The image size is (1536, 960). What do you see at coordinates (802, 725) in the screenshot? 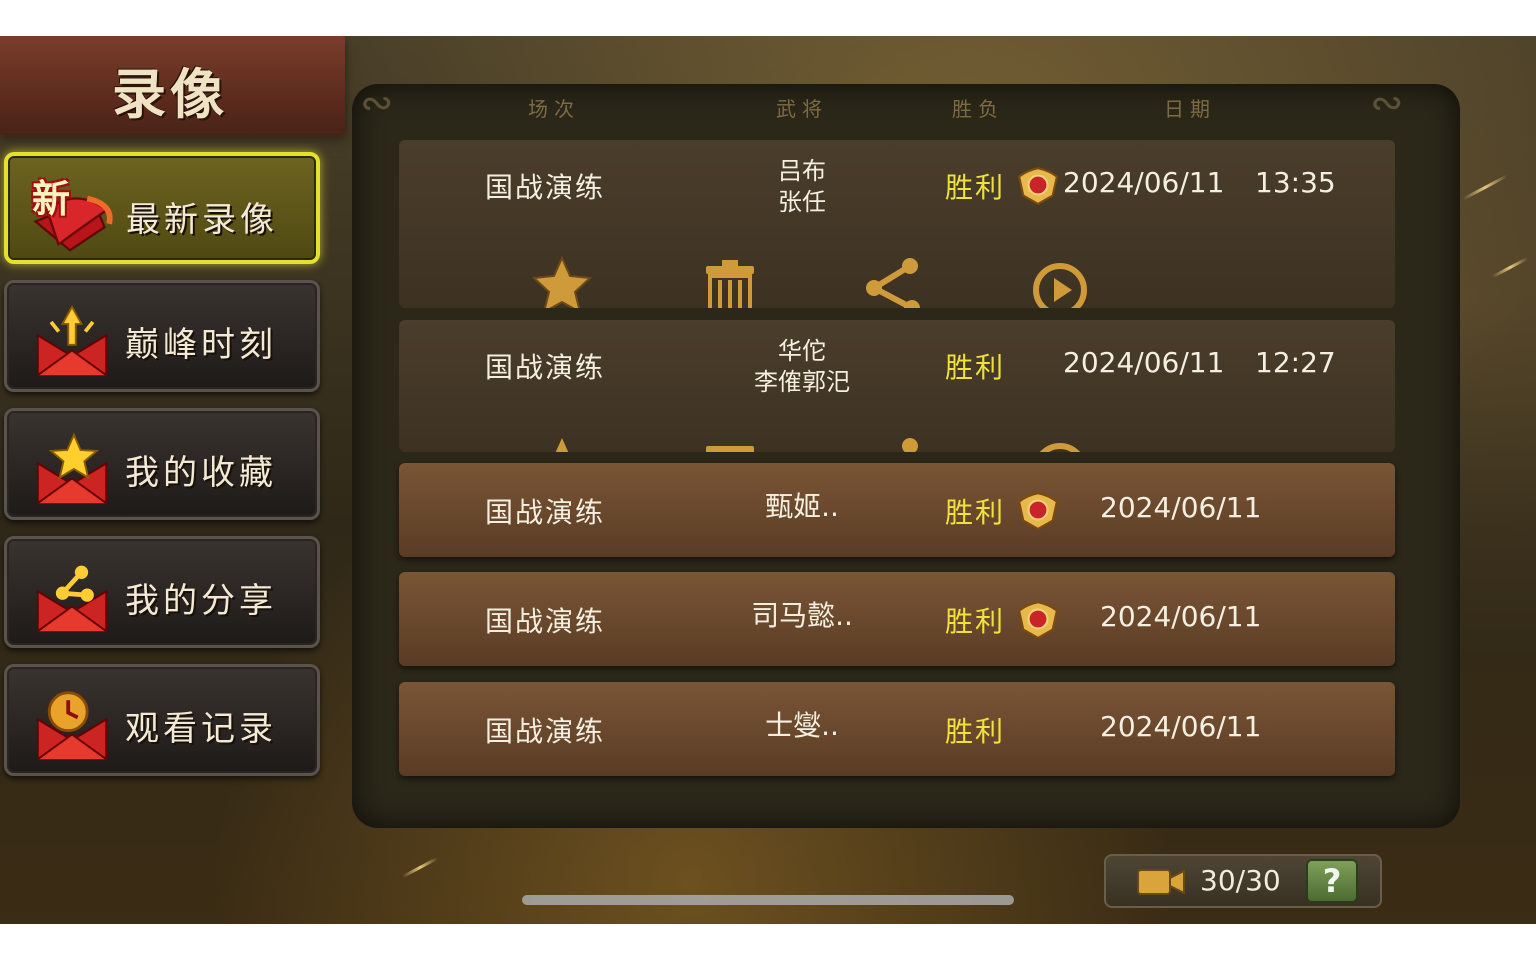
I see `general-name: 士燮..` at bounding box center [802, 725].